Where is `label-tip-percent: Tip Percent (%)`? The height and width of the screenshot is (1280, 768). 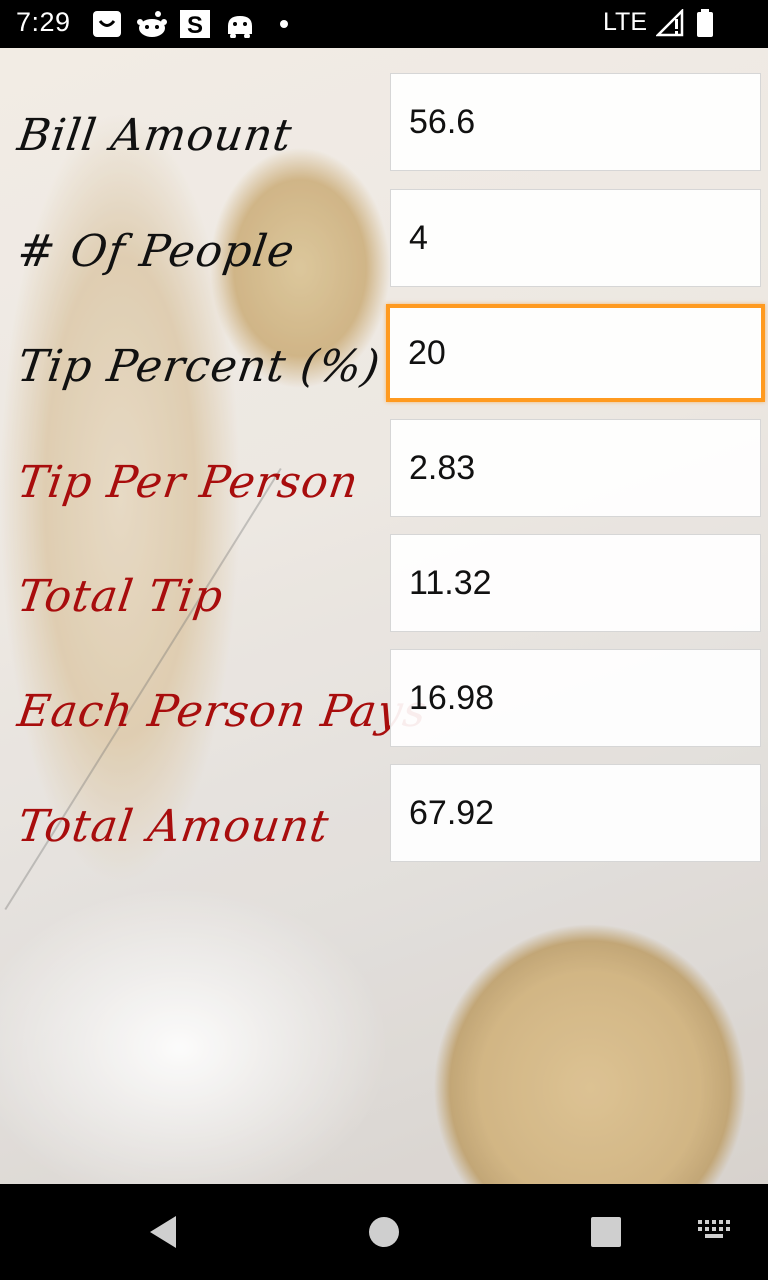 label-tip-percent: Tip Percent (%) is located at coordinates (199, 366).